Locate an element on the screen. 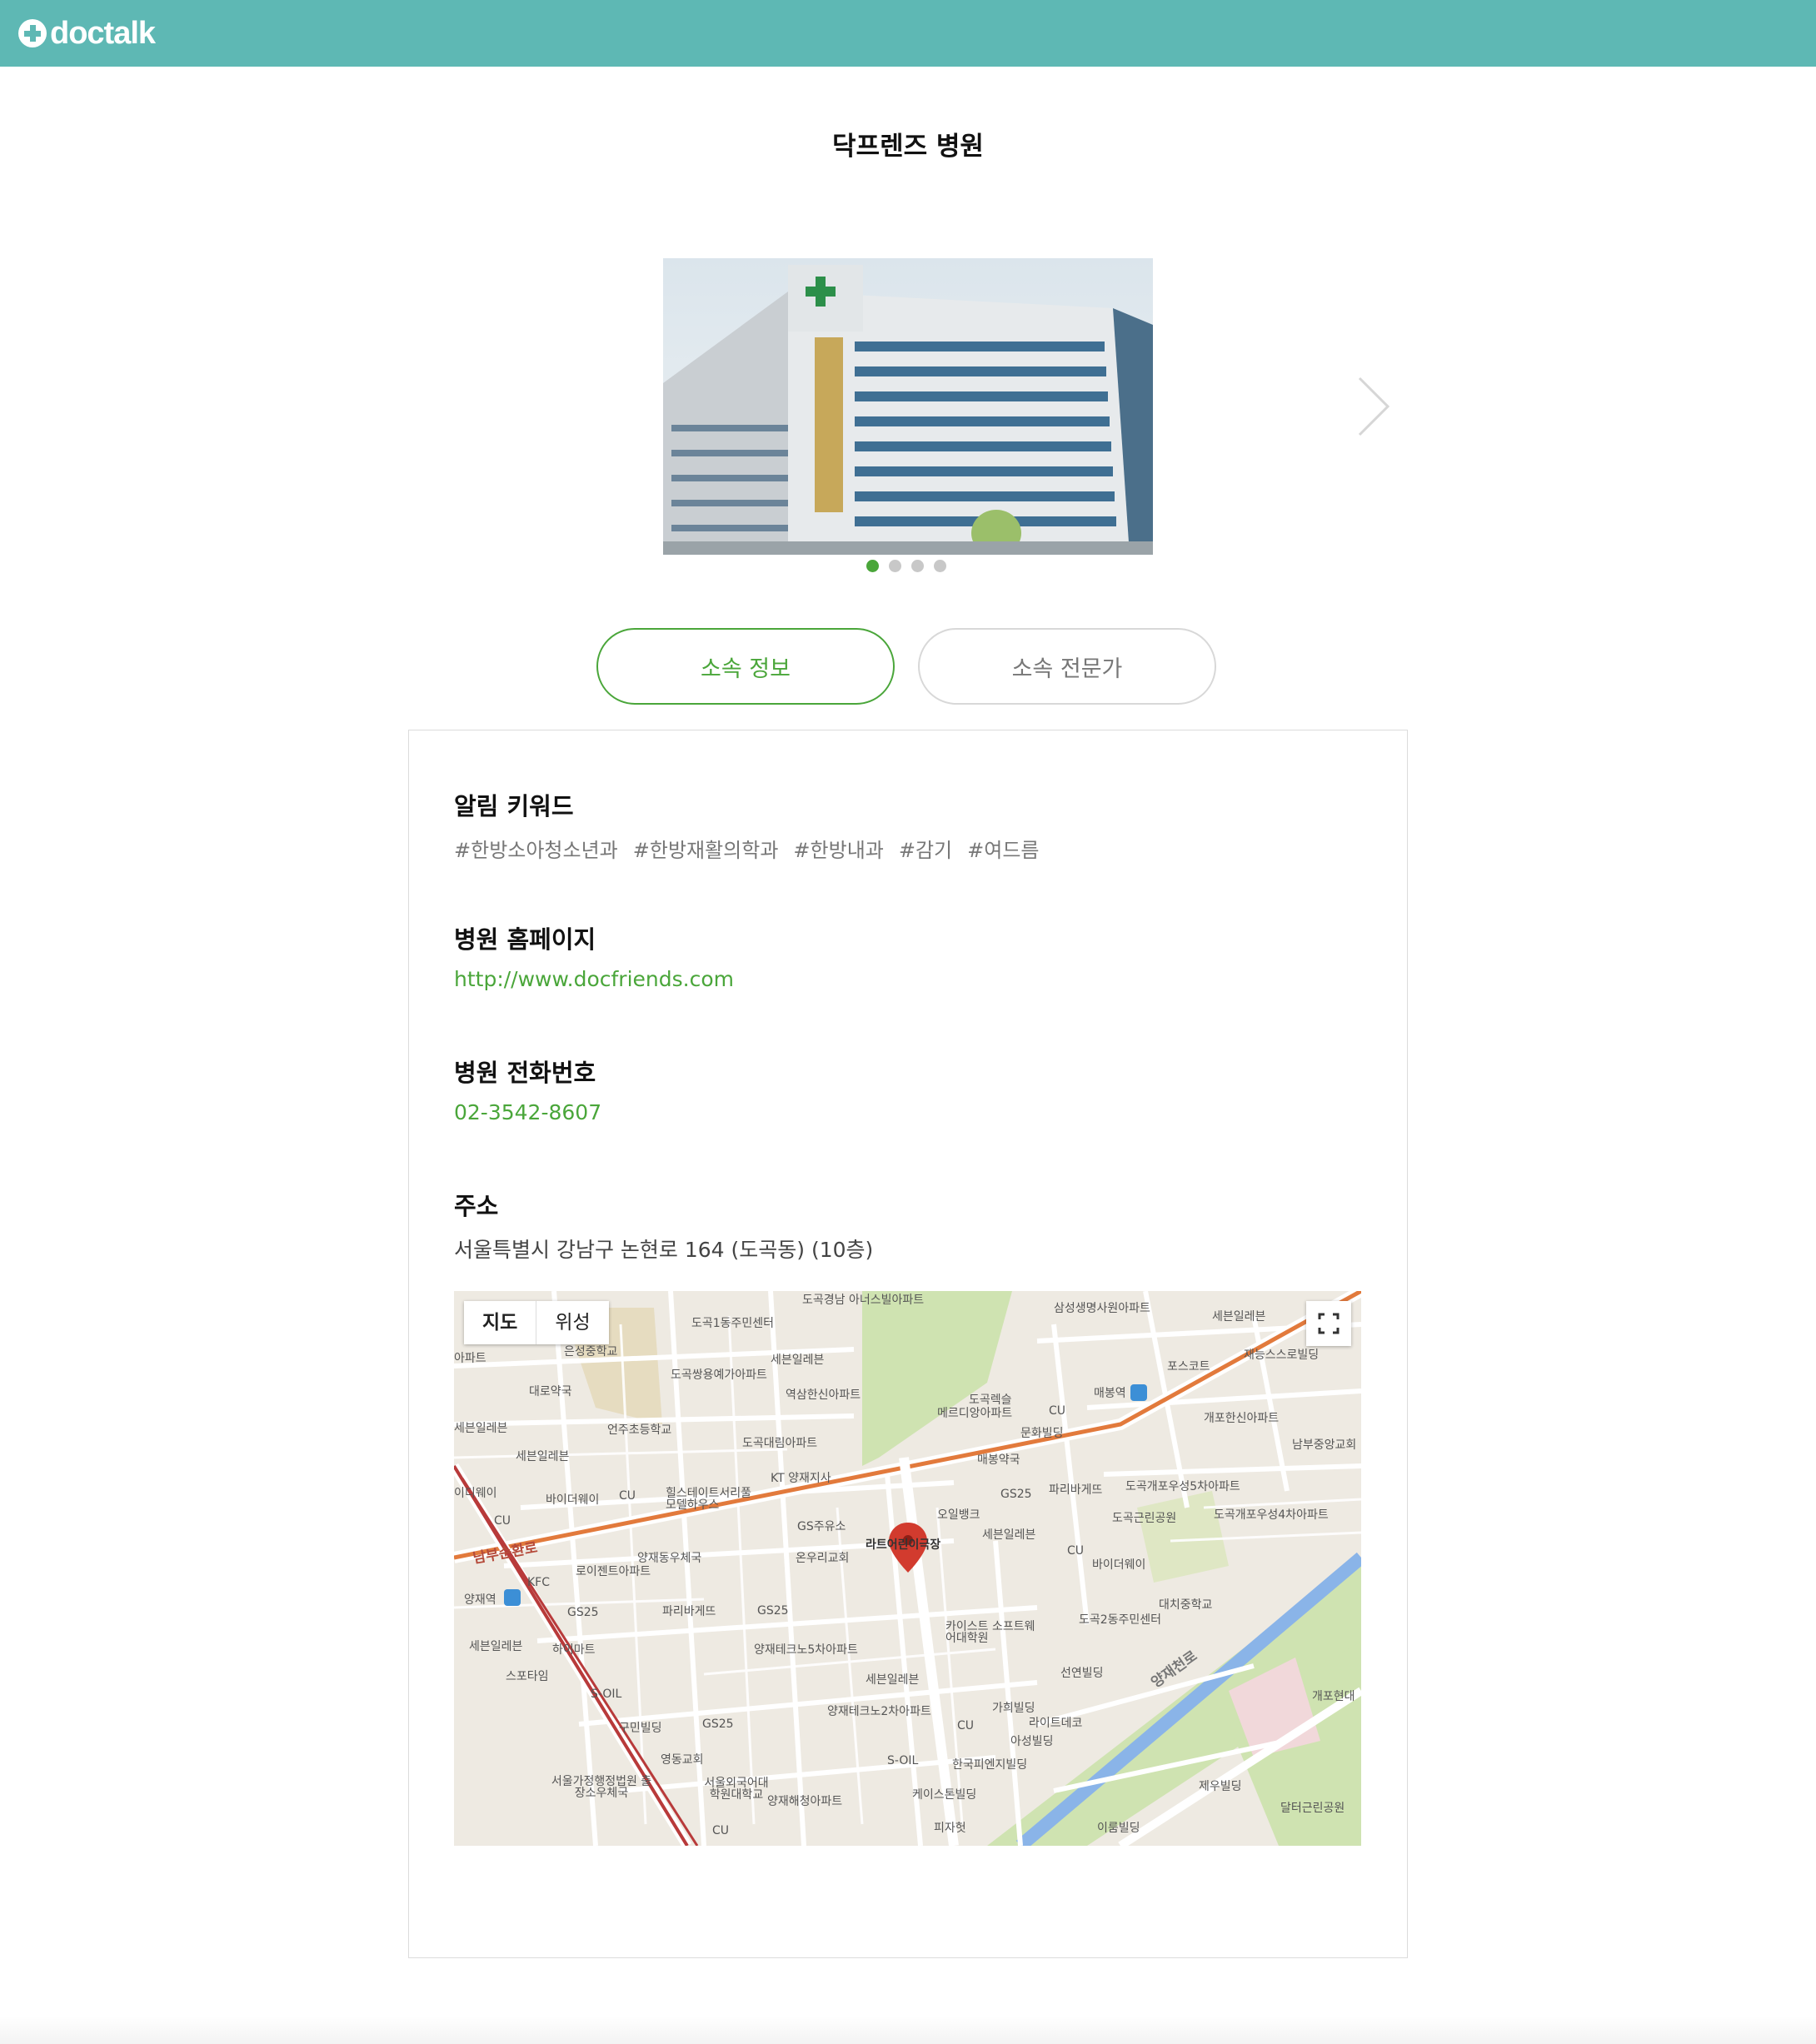 This screenshot has height=2044, width=1816. carousel-indicators is located at coordinates (906, 566).